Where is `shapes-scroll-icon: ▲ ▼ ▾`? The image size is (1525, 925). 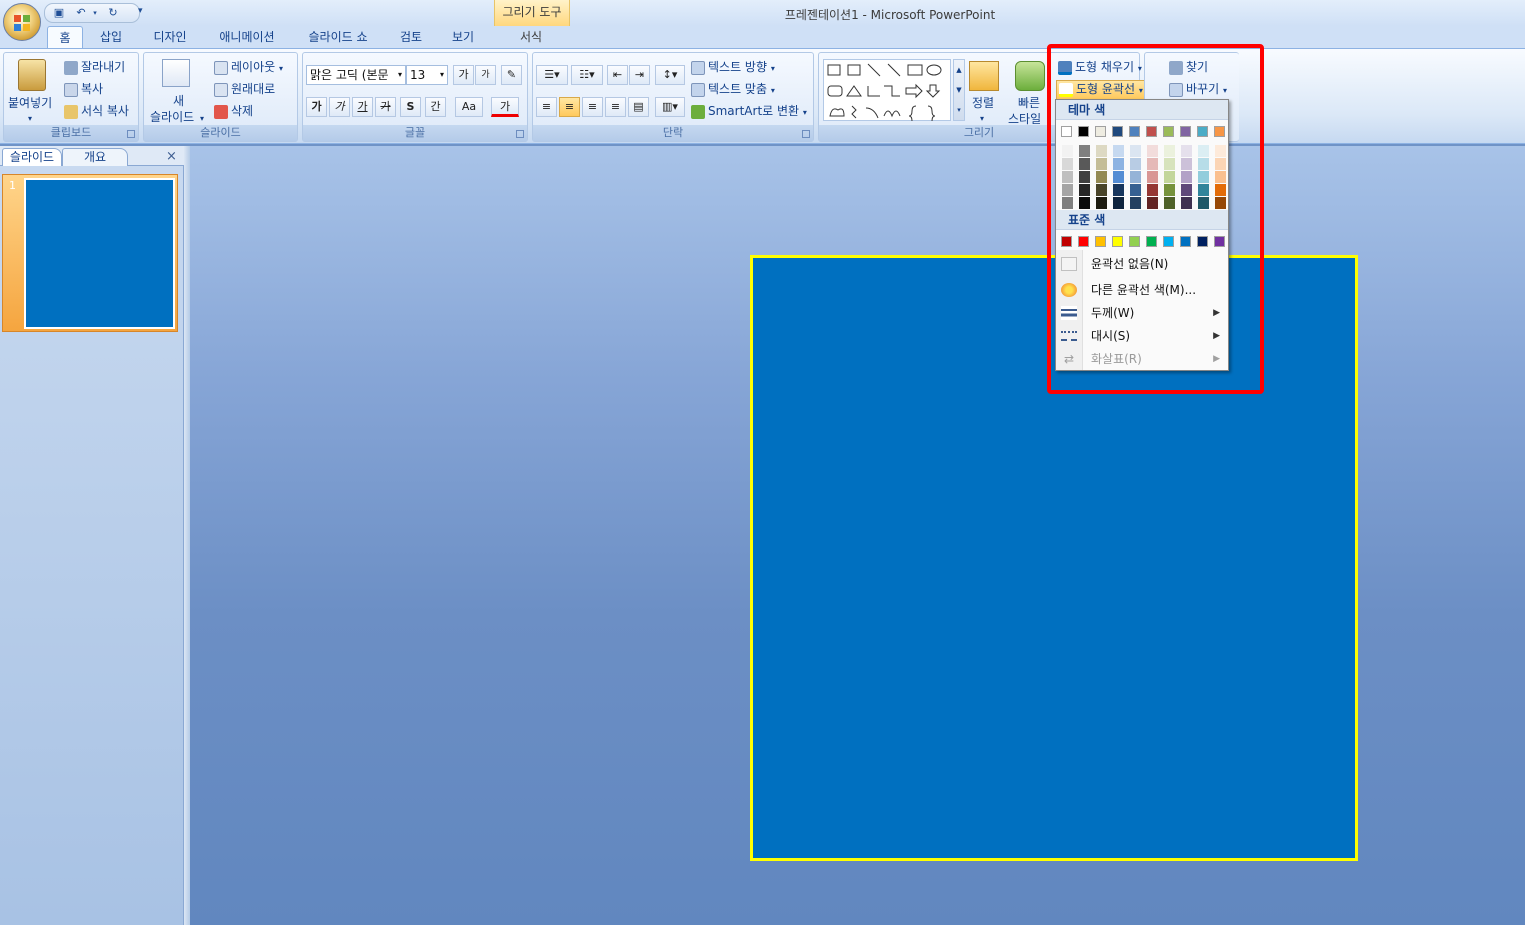 shapes-scroll-icon: ▲ ▼ ▾ is located at coordinates (959, 90).